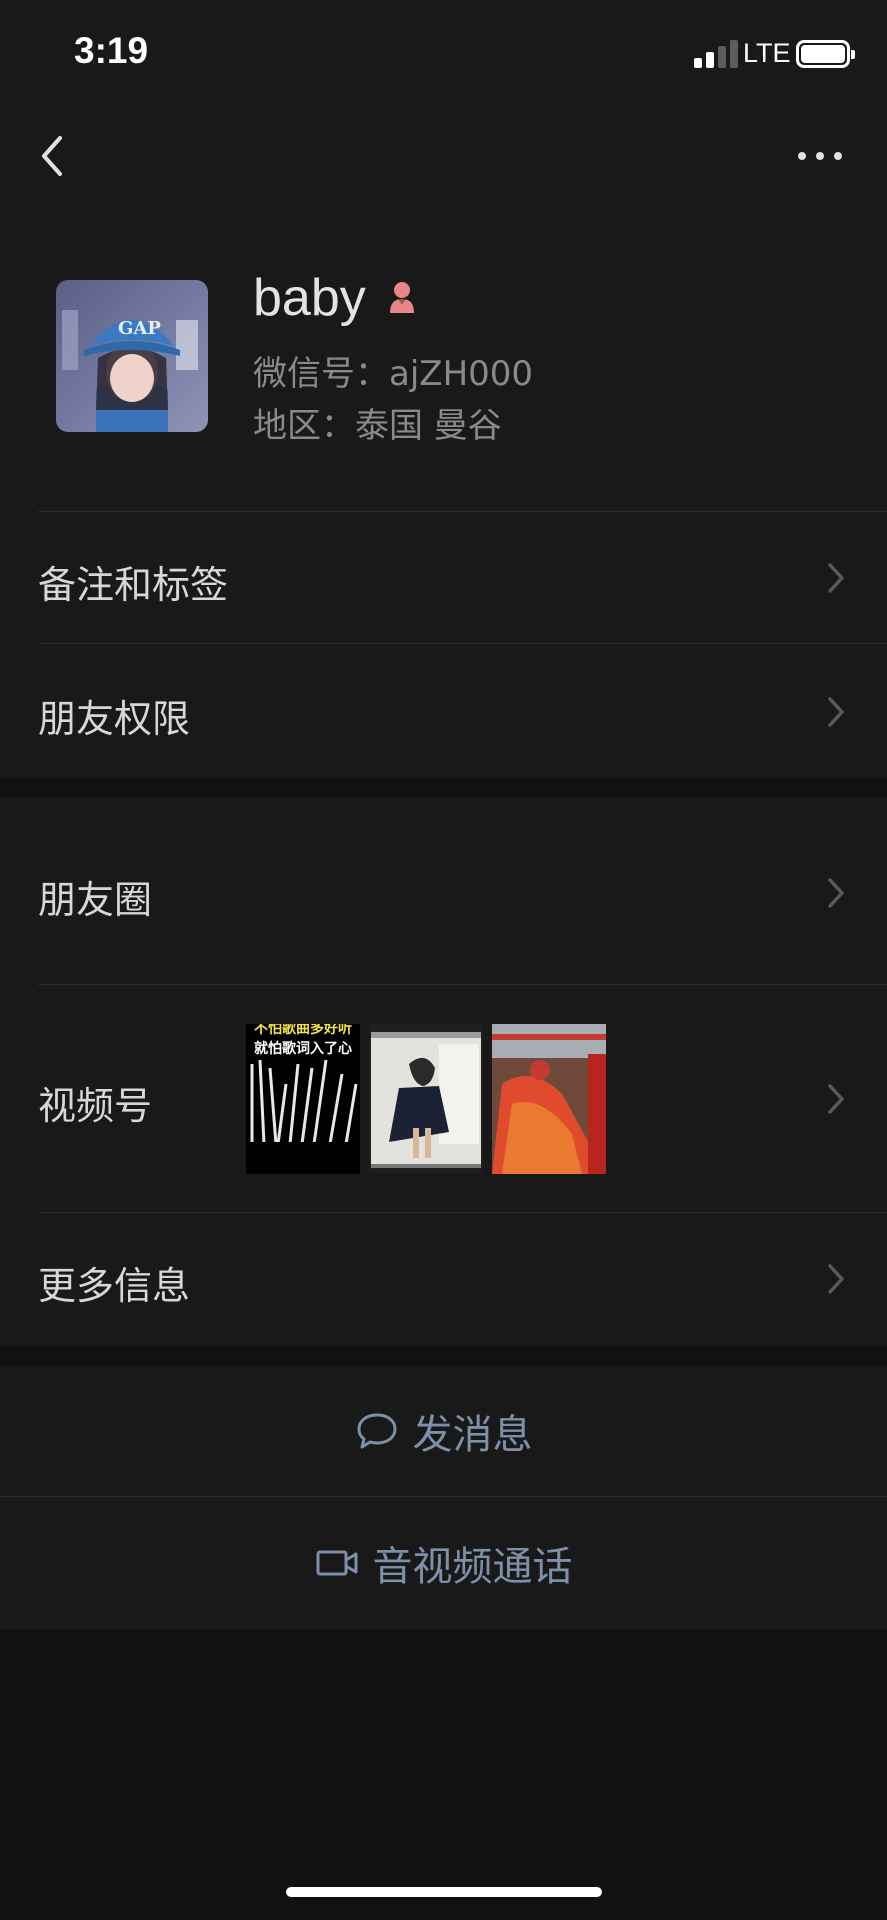 This screenshot has height=1920, width=887. What do you see at coordinates (820, 155) in the screenshot?
I see `more-button` at bounding box center [820, 155].